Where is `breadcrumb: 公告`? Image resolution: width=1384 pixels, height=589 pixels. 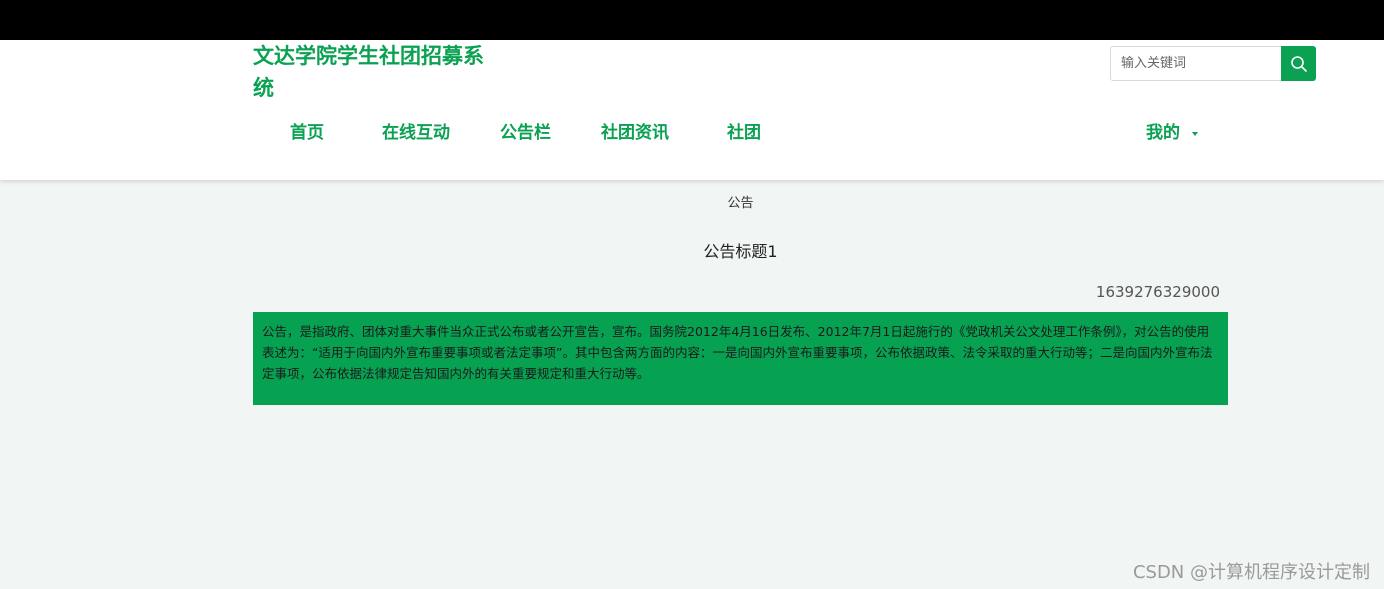
breadcrumb: 公告 is located at coordinates (740, 203).